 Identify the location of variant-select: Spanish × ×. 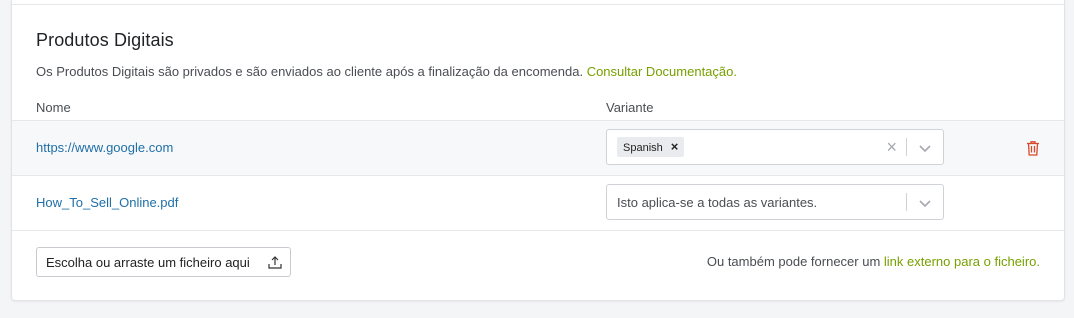
(775, 147).